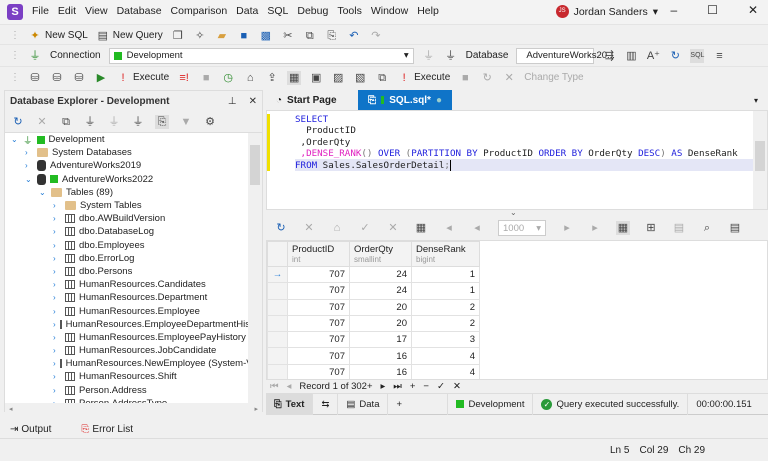 The width and height of the screenshot is (768, 461). What do you see at coordinates (133, 390) in the screenshot?
I see `tree-item: › Person.Address` at bounding box center [133, 390].